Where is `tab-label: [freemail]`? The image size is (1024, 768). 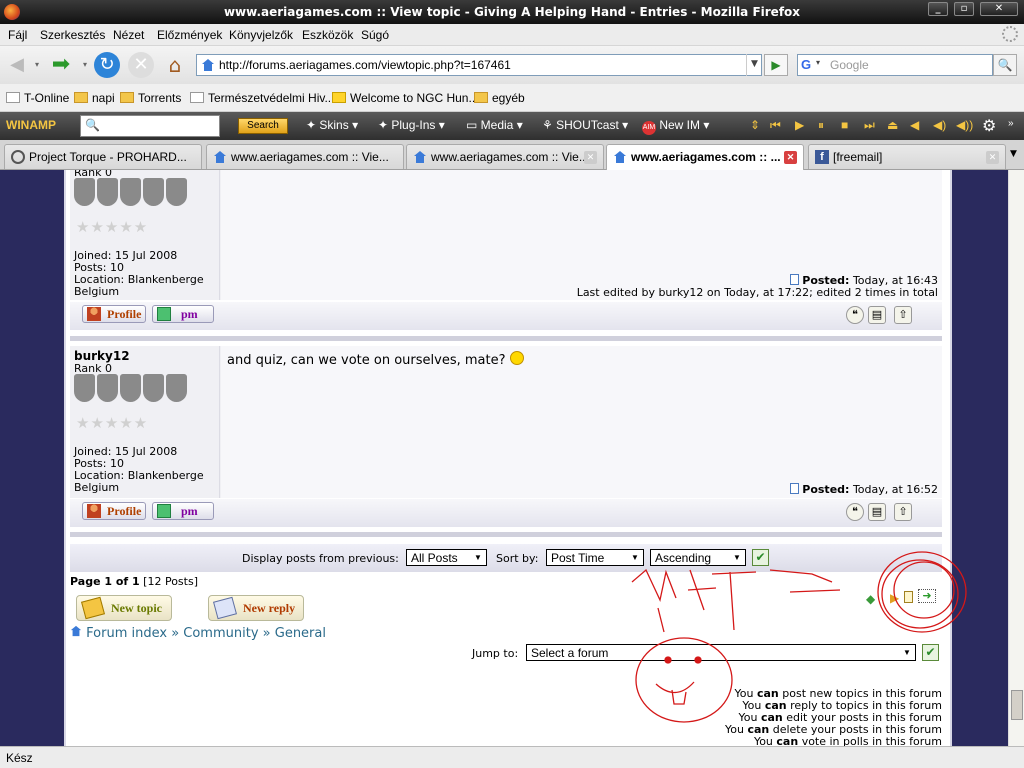
tab-label: [freemail] is located at coordinates (858, 157).